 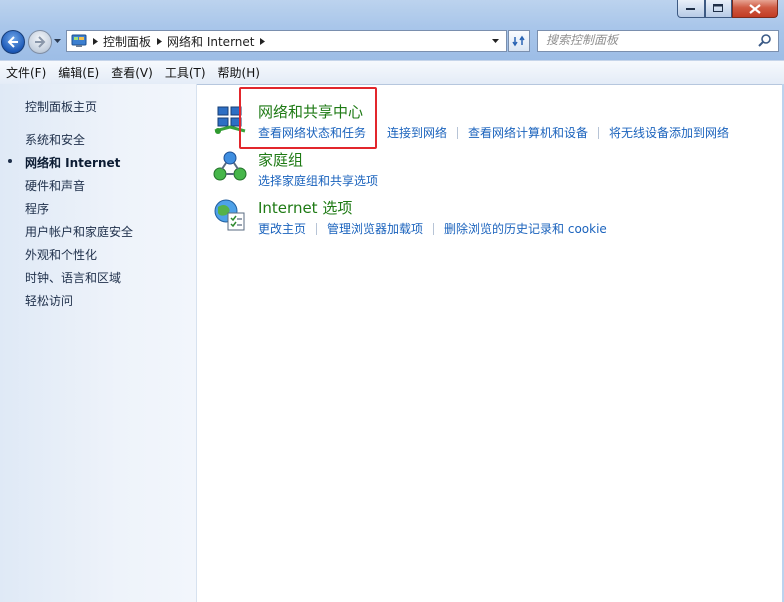 What do you see at coordinates (230, 120) in the screenshot?
I see `network-sharing-icon` at bounding box center [230, 120].